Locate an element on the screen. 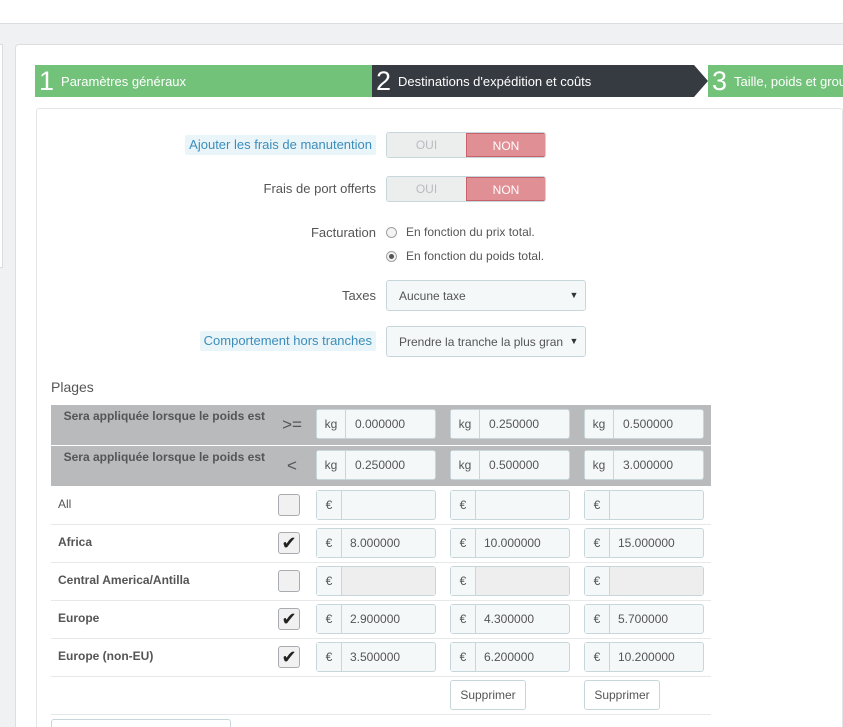  price-input: € 15.000000 is located at coordinates (644, 543).